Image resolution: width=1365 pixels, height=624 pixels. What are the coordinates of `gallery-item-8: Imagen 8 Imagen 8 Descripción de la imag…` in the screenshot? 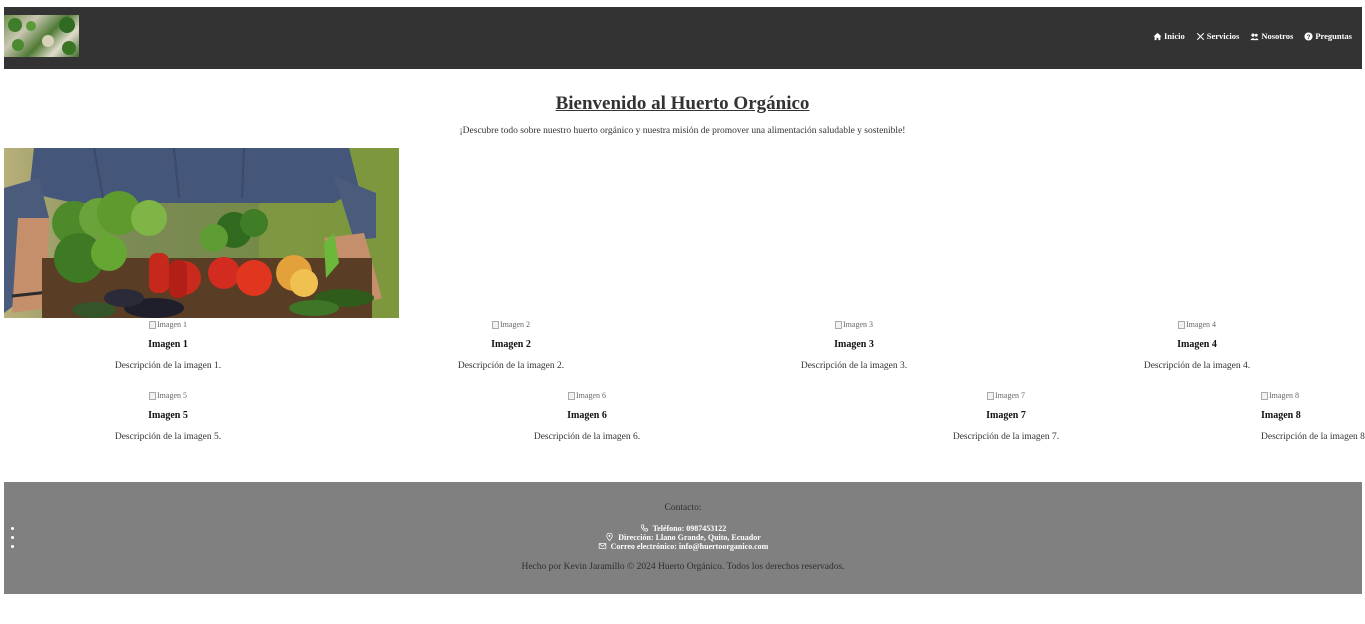 It's located at (1312, 416).